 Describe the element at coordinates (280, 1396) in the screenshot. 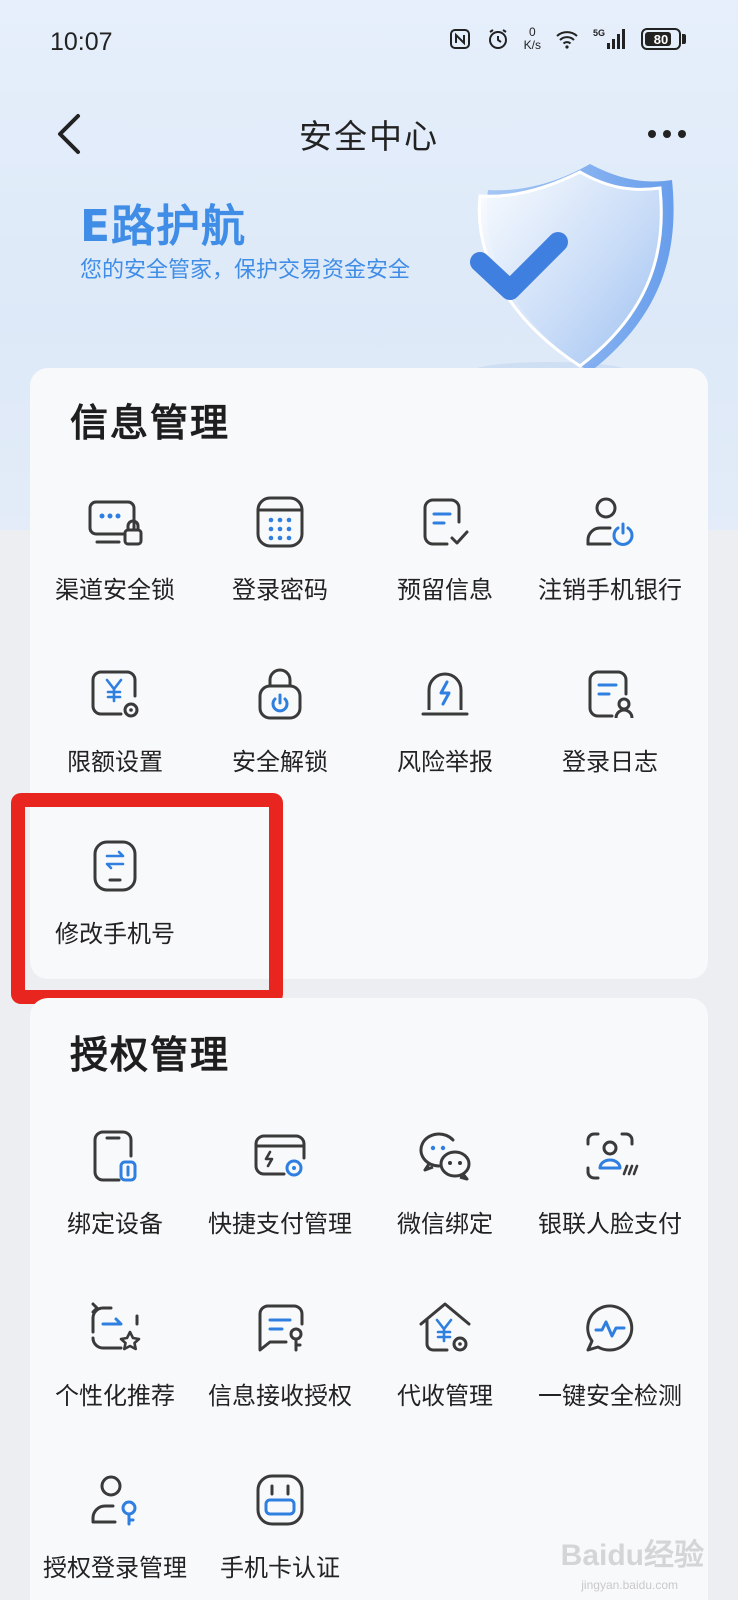

I see `item-label: 信息接收授权` at that location.